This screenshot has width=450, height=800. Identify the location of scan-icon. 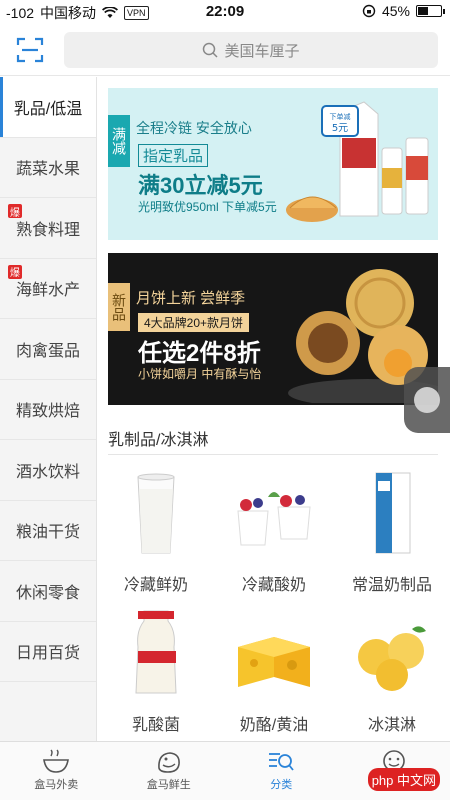
(30, 50).